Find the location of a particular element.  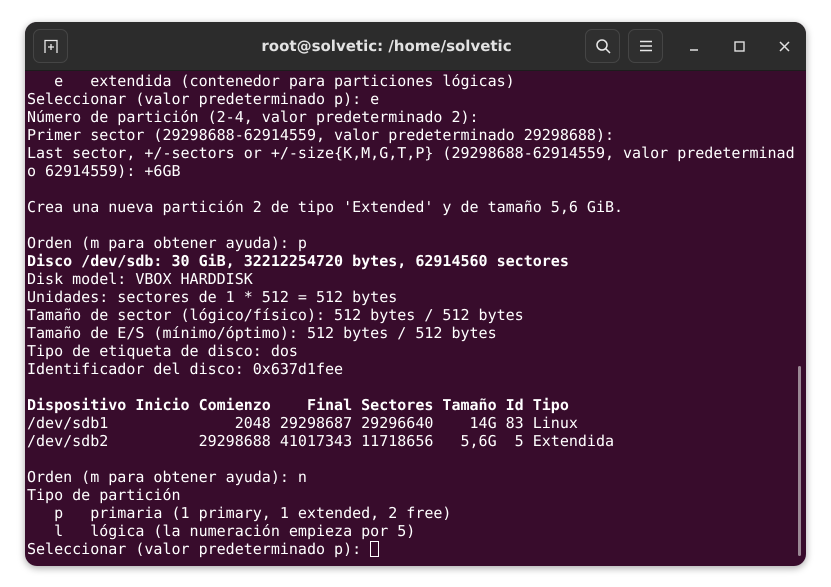

minimize-icon is located at coordinates (694, 50).